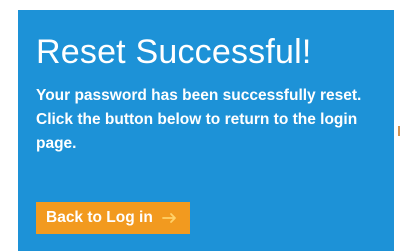  I want to click on background-edge-mark, so click(399, 131).